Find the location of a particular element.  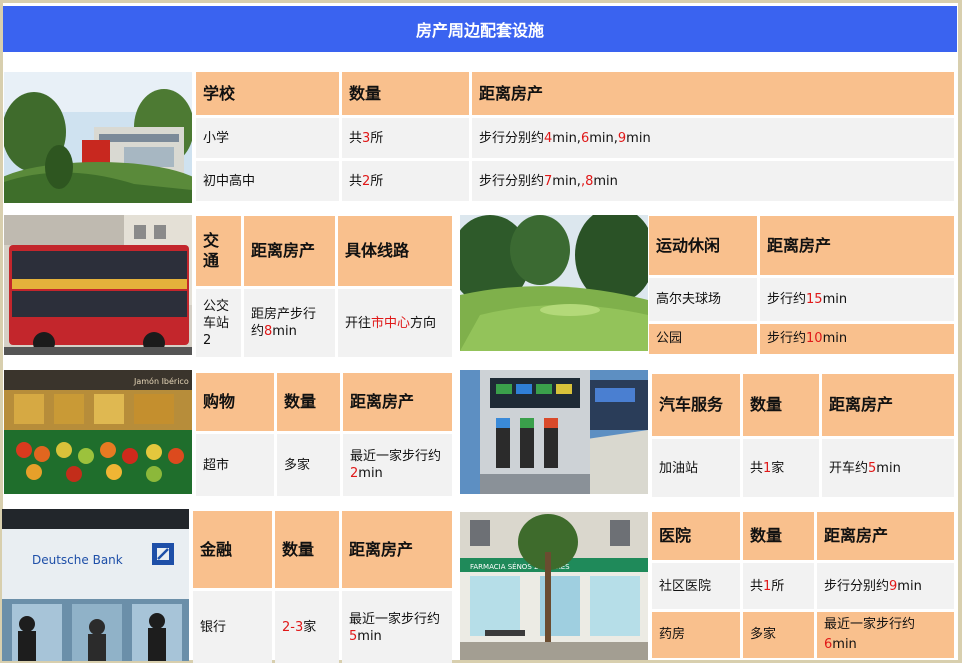

transport-row-distance: 距房产步行约8min is located at coordinates (289, 323).